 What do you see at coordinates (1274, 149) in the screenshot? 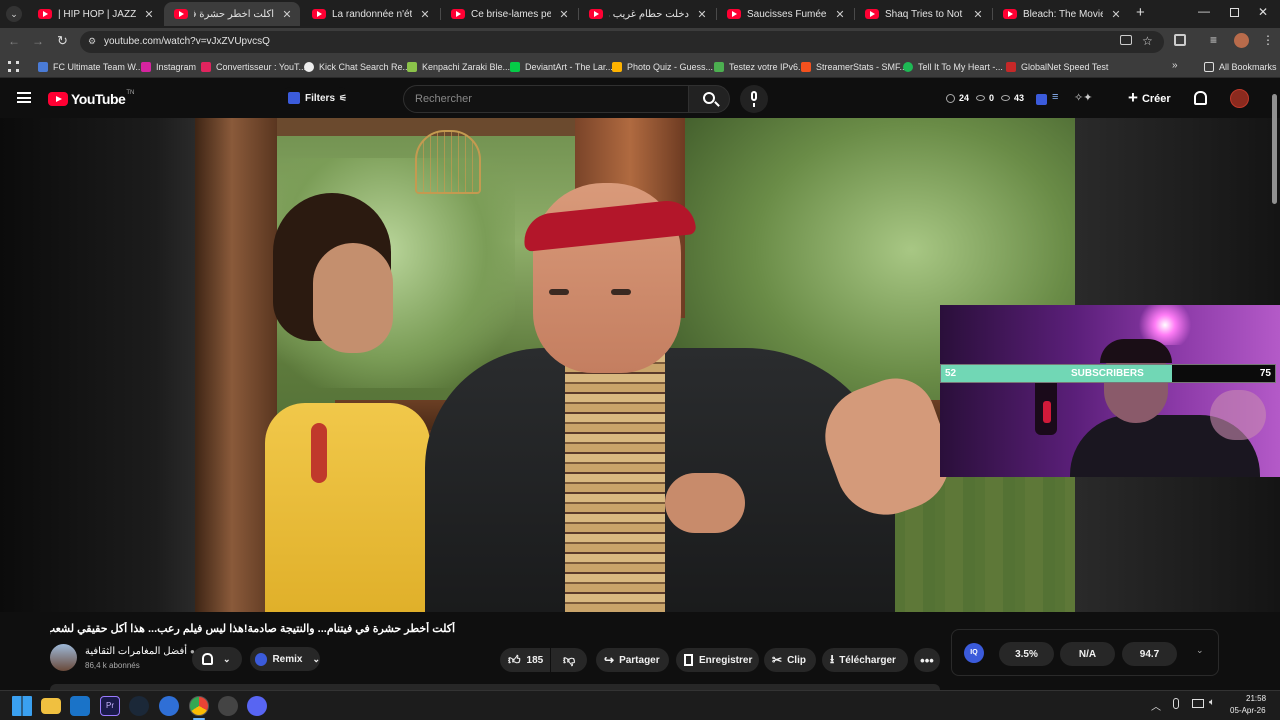
I see `scrollbar` at bounding box center [1274, 149].